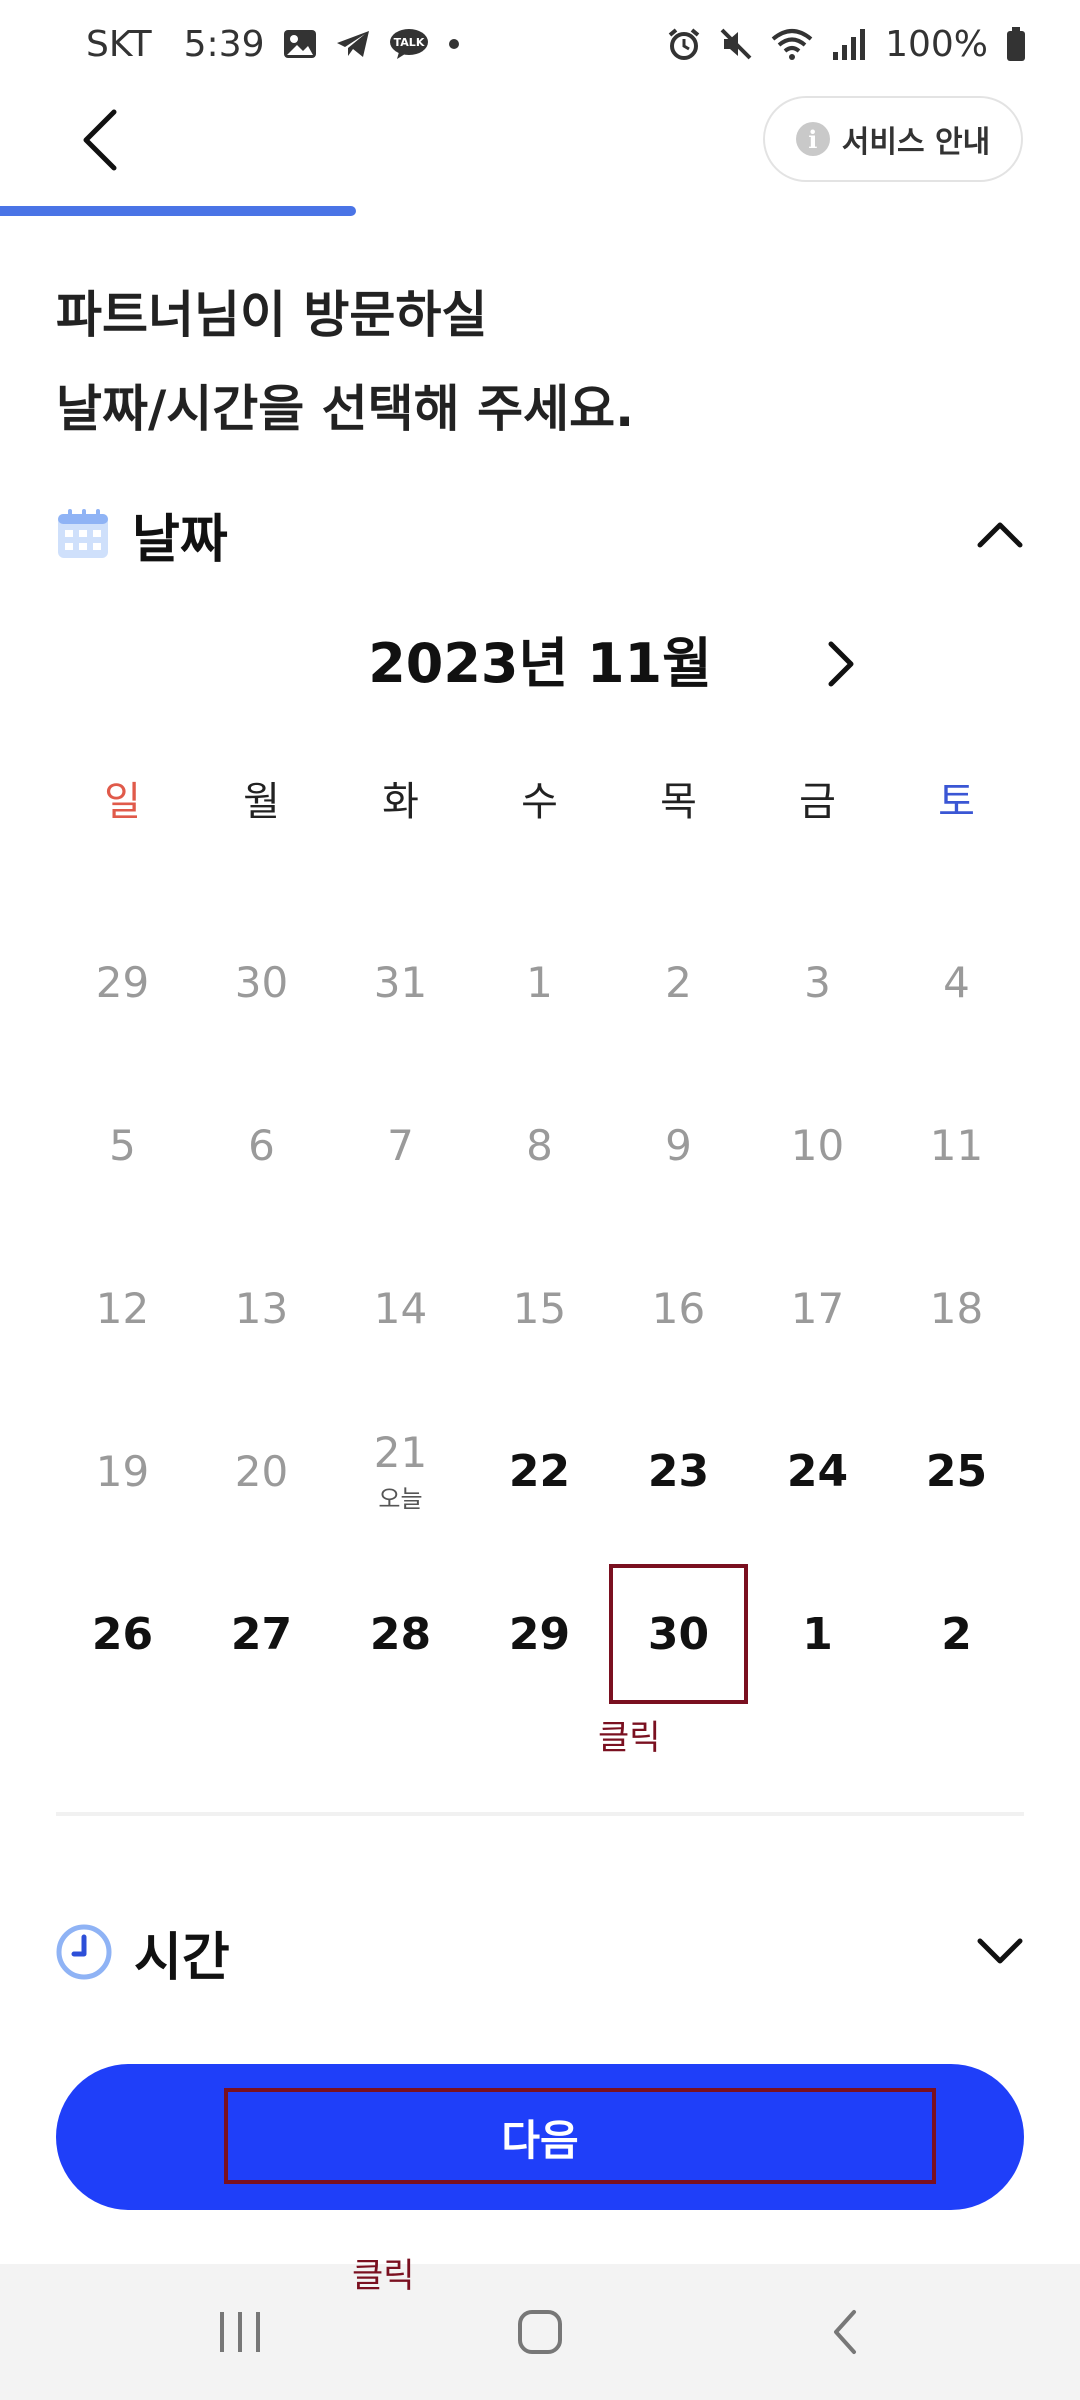  I want to click on weekday-label: 일, so click(122, 802).